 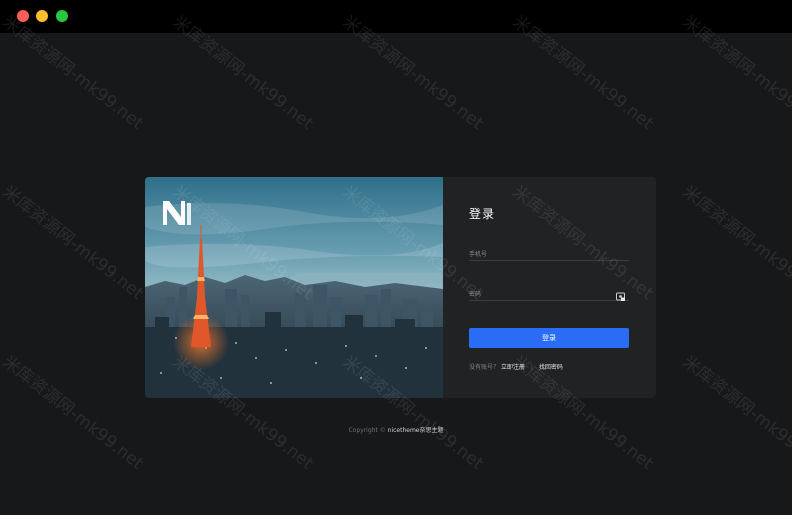 I want to click on footer-brand-suffix: 奈思主题, so click(x=431, y=430).